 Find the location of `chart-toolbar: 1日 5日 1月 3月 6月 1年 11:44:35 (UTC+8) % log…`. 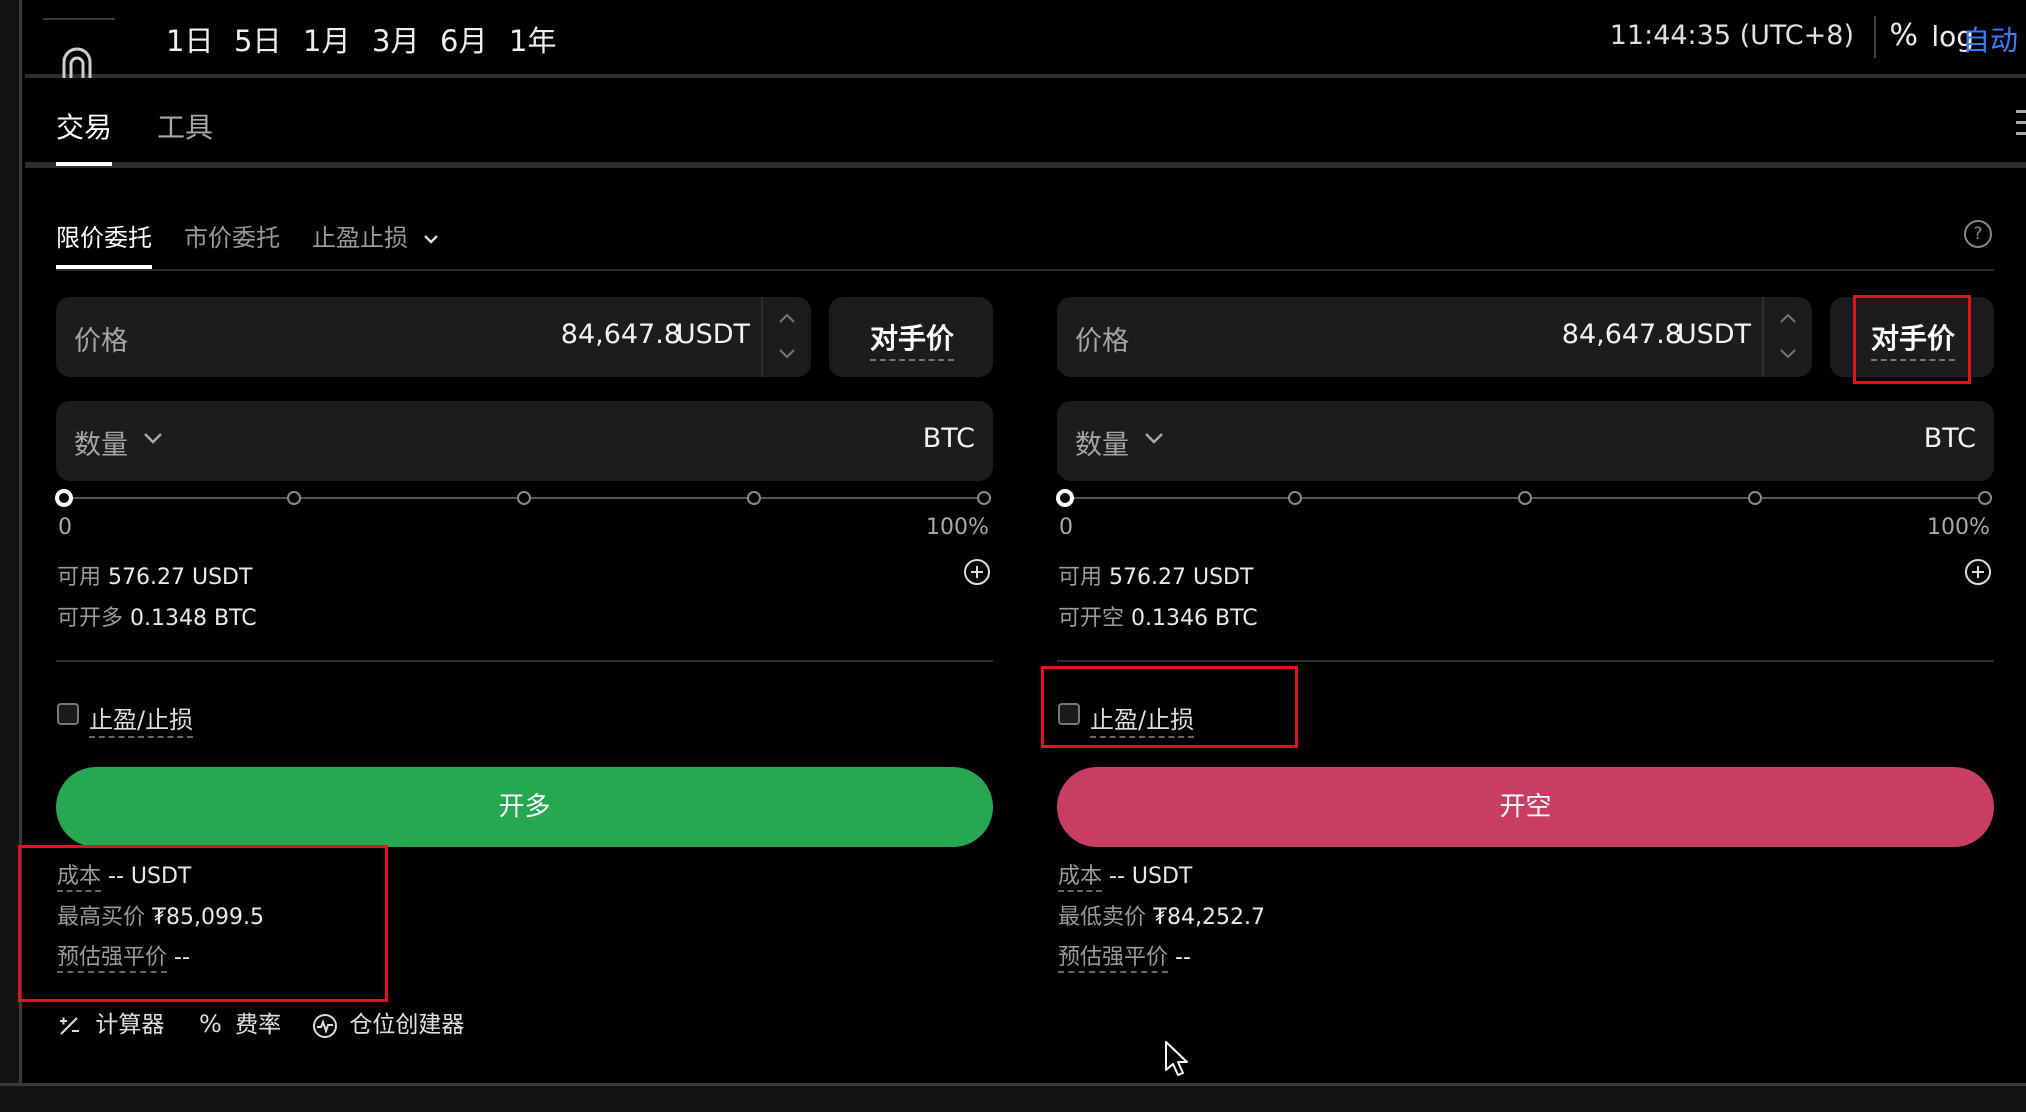

chart-toolbar: 1日 5日 1月 3月 6月 1年 11:44:35 (UTC+8) % log… is located at coordinates (1025, 39).